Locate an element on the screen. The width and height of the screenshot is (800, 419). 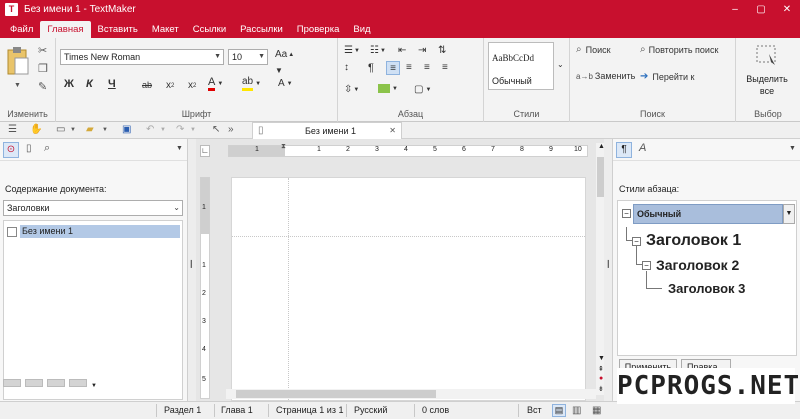
outline-type-dropdown: Заголовки ⌄ is located at coordinates (93, 208).